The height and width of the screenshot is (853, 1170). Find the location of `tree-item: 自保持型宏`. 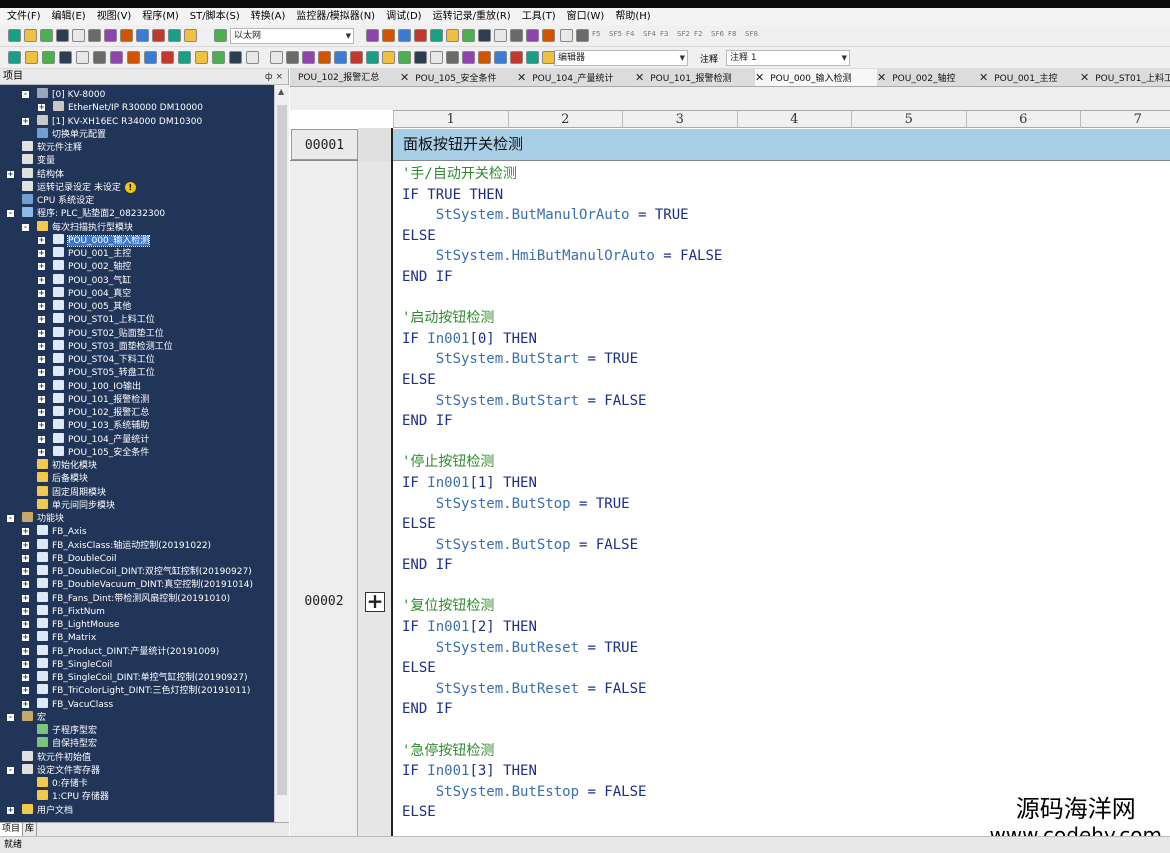

tree-item: 自保持型宏 is located at coordinates (67, 743).